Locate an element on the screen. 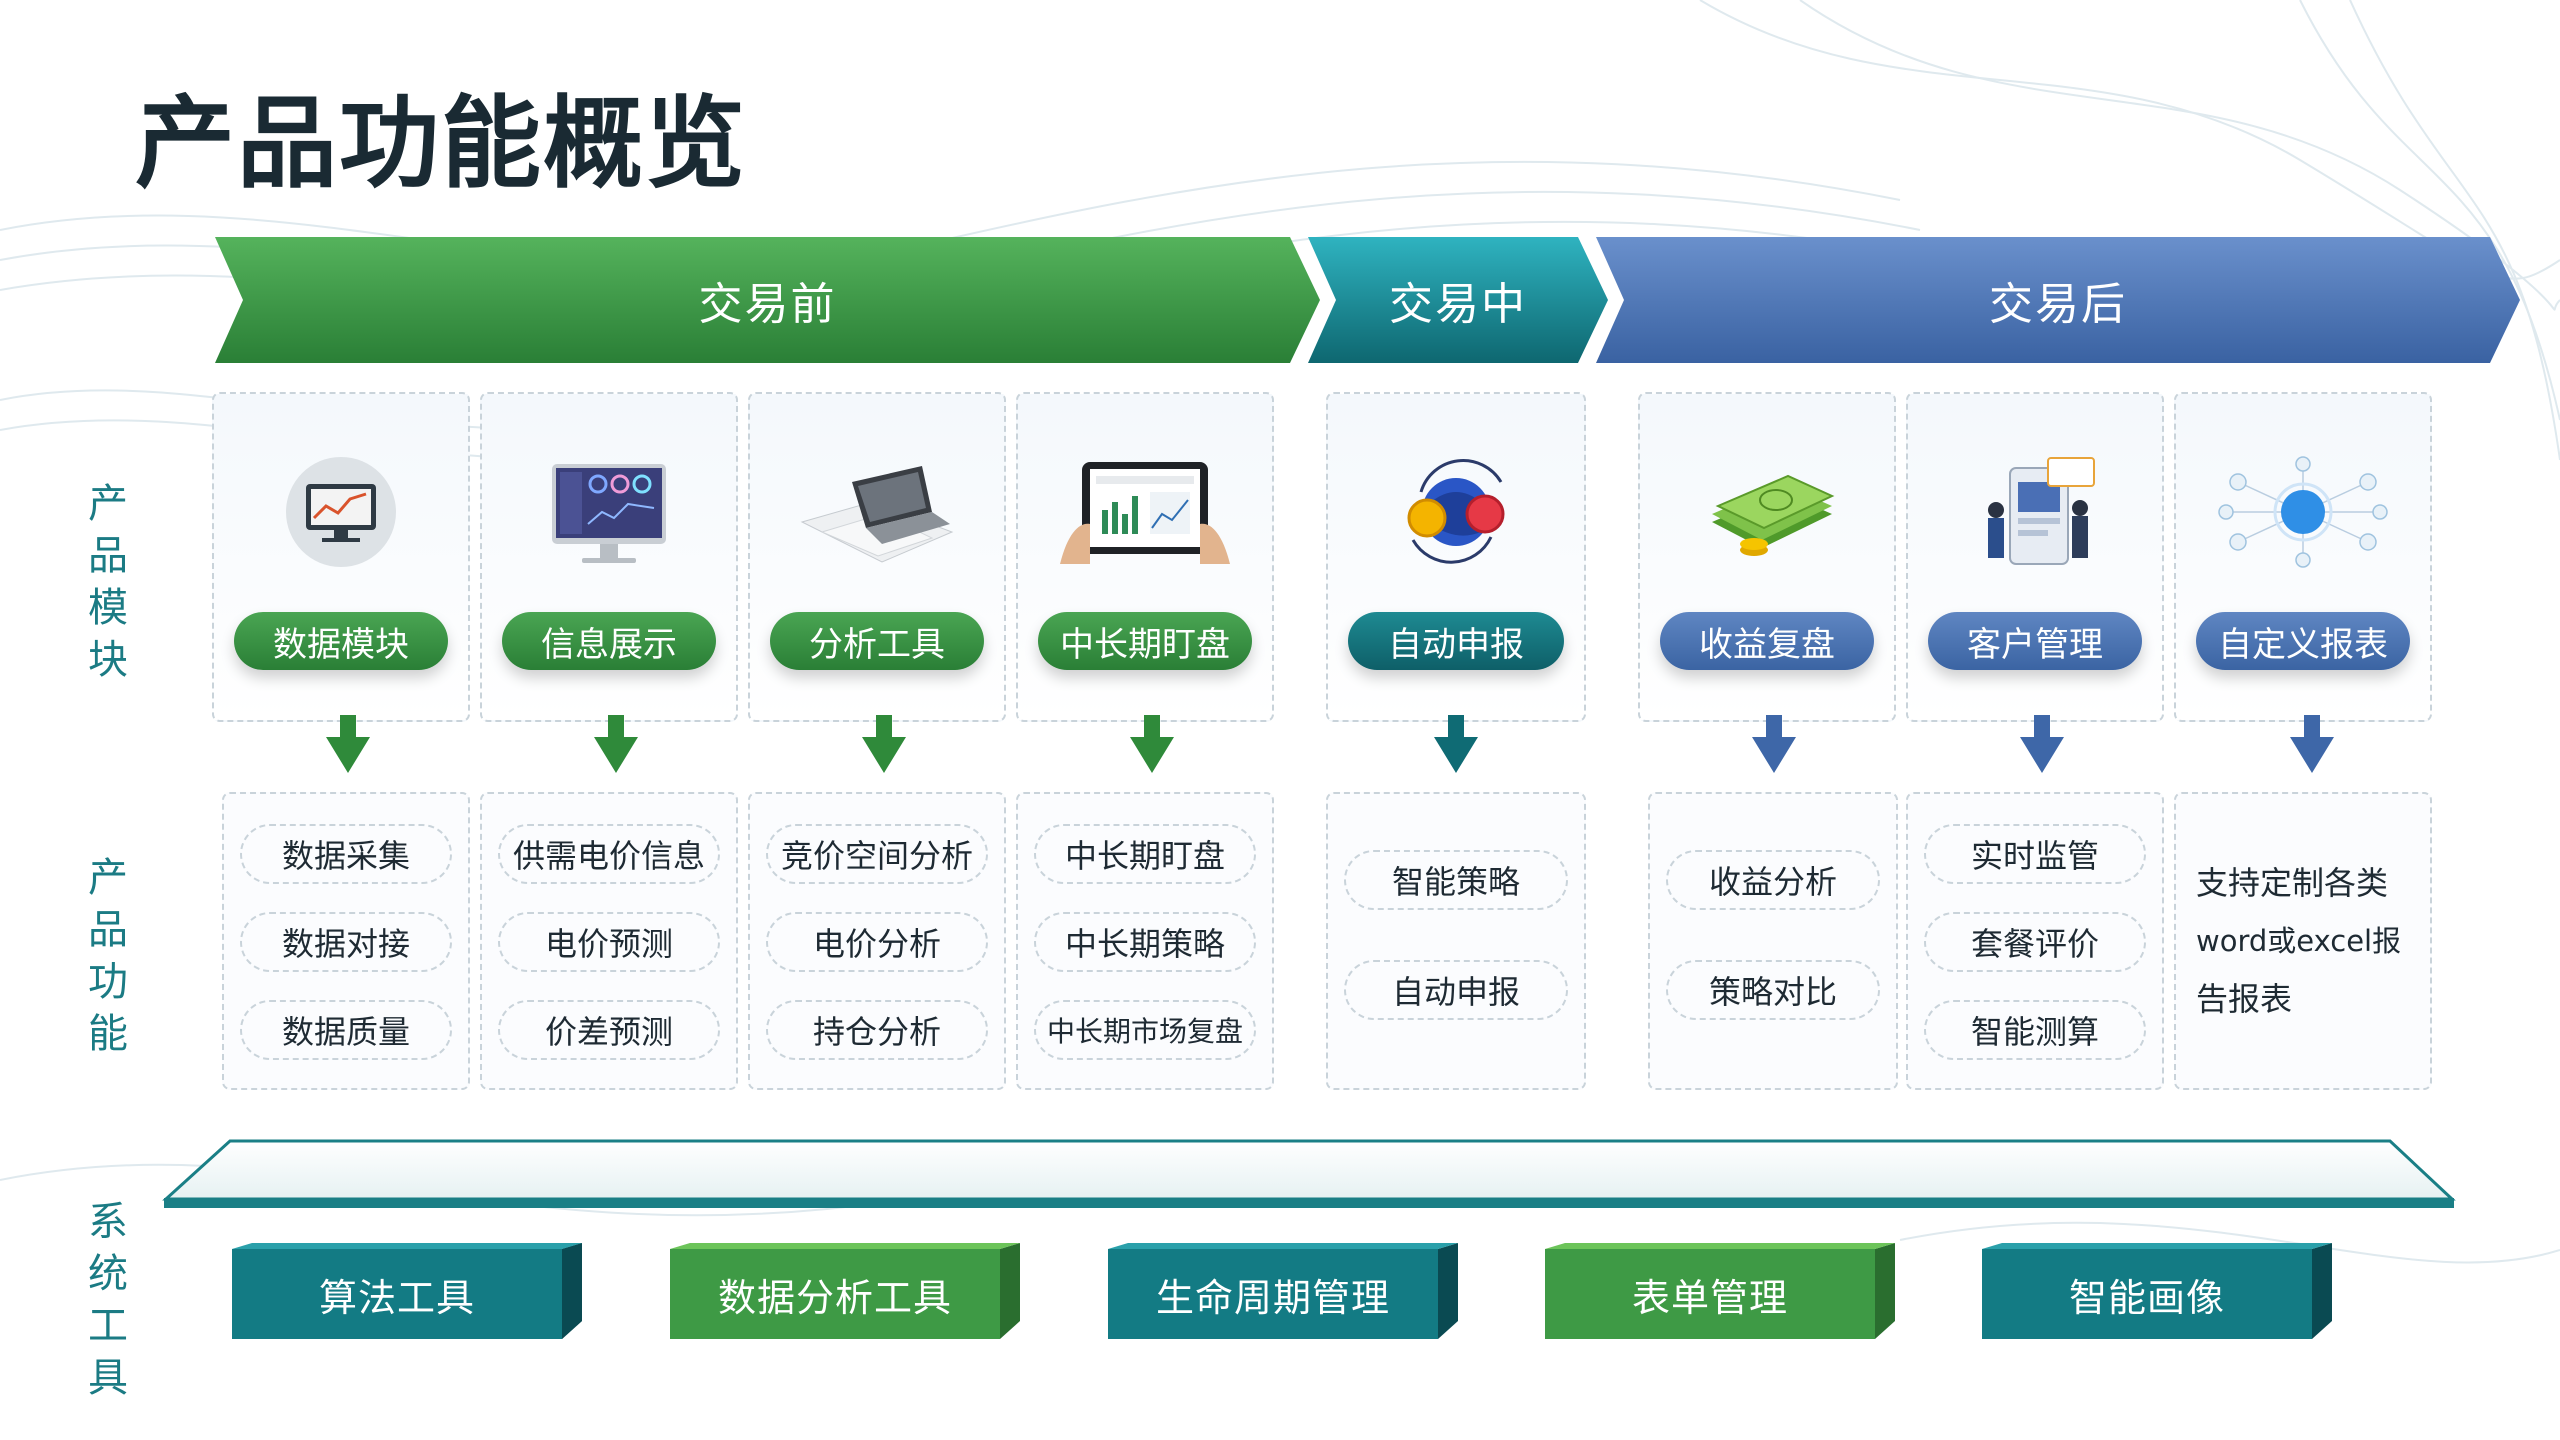  function-card-customer: 实时监管 套餐评价 智能测算 is located at coordinates (2035, 941).